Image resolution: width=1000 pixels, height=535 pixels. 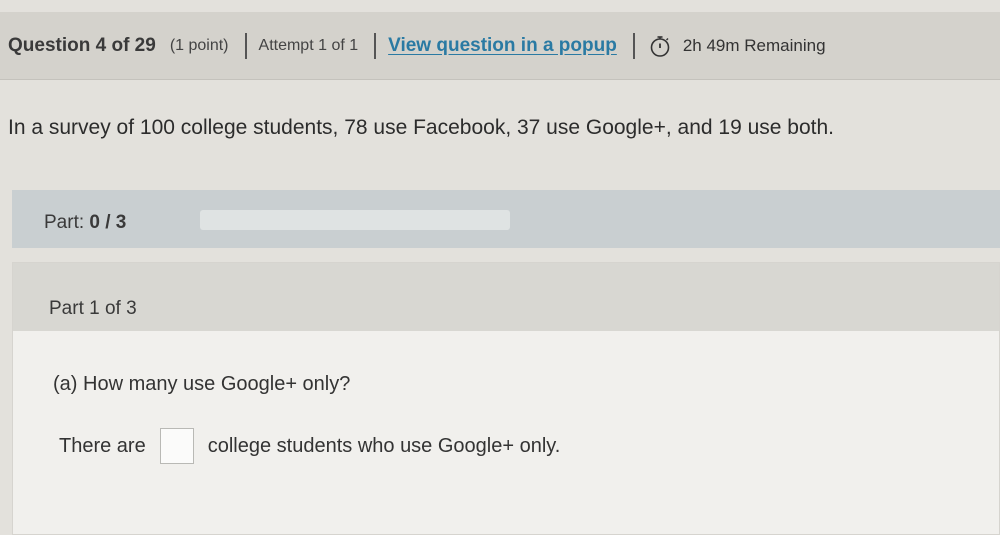 What do you see at coordinates (108, 222) in the screenshot?
I see `part-progress-value: 0 / 3` at bounding box center [108, 222].